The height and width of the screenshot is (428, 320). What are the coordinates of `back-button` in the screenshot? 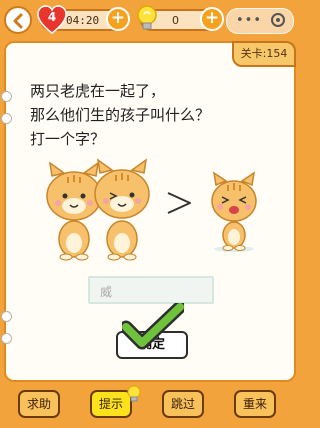 It's located at (18, 20).